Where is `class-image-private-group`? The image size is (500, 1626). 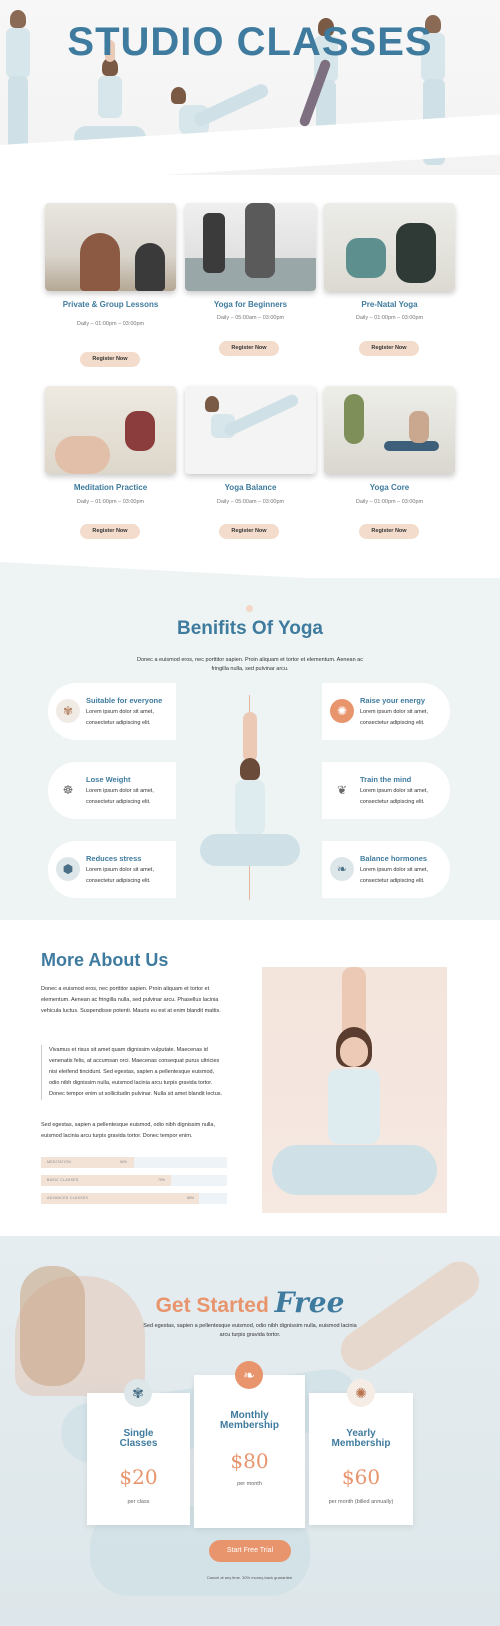 class-image-private-group is located at coordinates (110, 247).